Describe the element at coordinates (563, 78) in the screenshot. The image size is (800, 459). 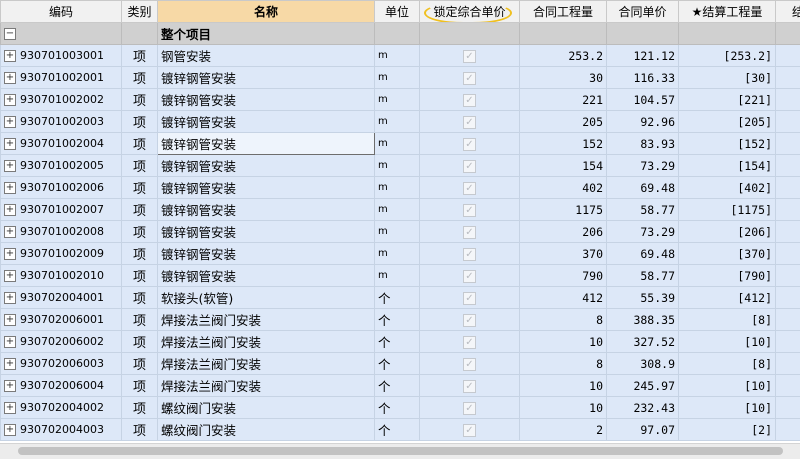
I see `contract-qty-cell: 30` at that location.